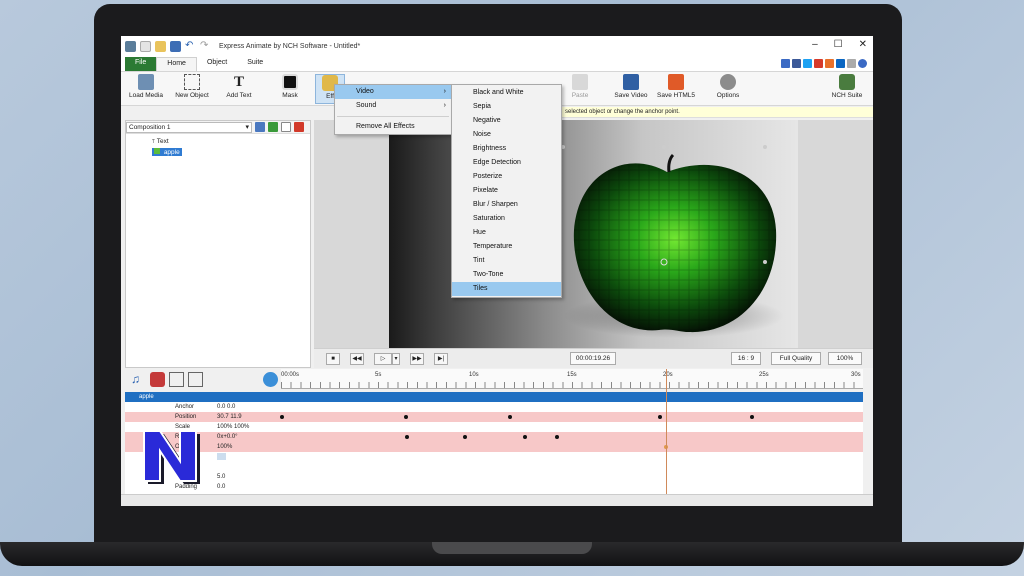  Describe the element at coordinates (862, 63) in the screenshot. I see `help-icon` at that location.